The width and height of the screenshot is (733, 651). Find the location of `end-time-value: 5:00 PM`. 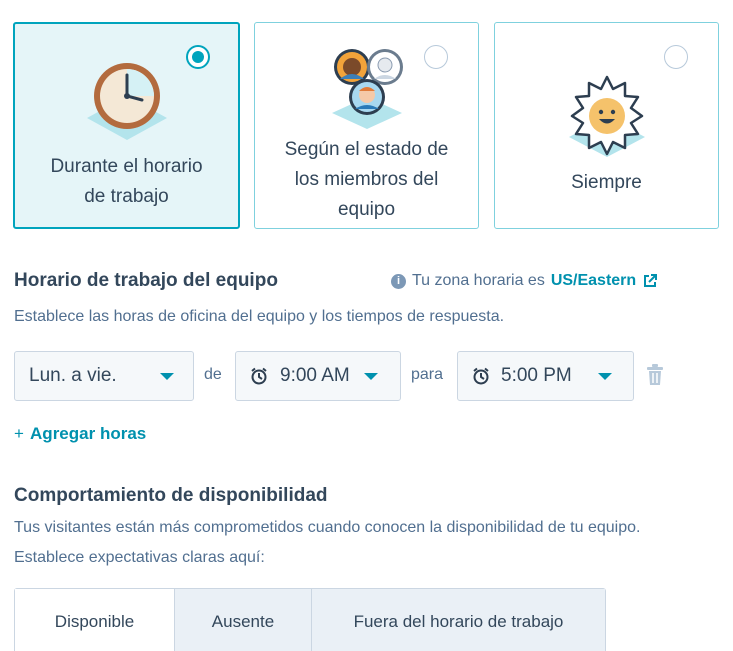

end-time-value: 5:00 PM is located at coordinates (536, 375).